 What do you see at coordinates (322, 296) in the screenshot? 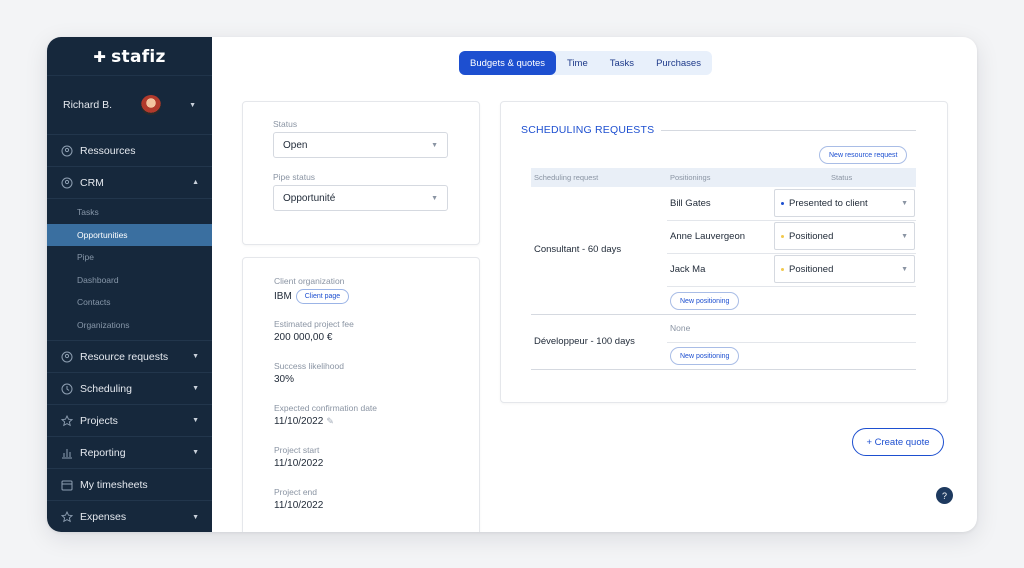
I see `client-page-button: Client page` at bounding box center [322, 296].